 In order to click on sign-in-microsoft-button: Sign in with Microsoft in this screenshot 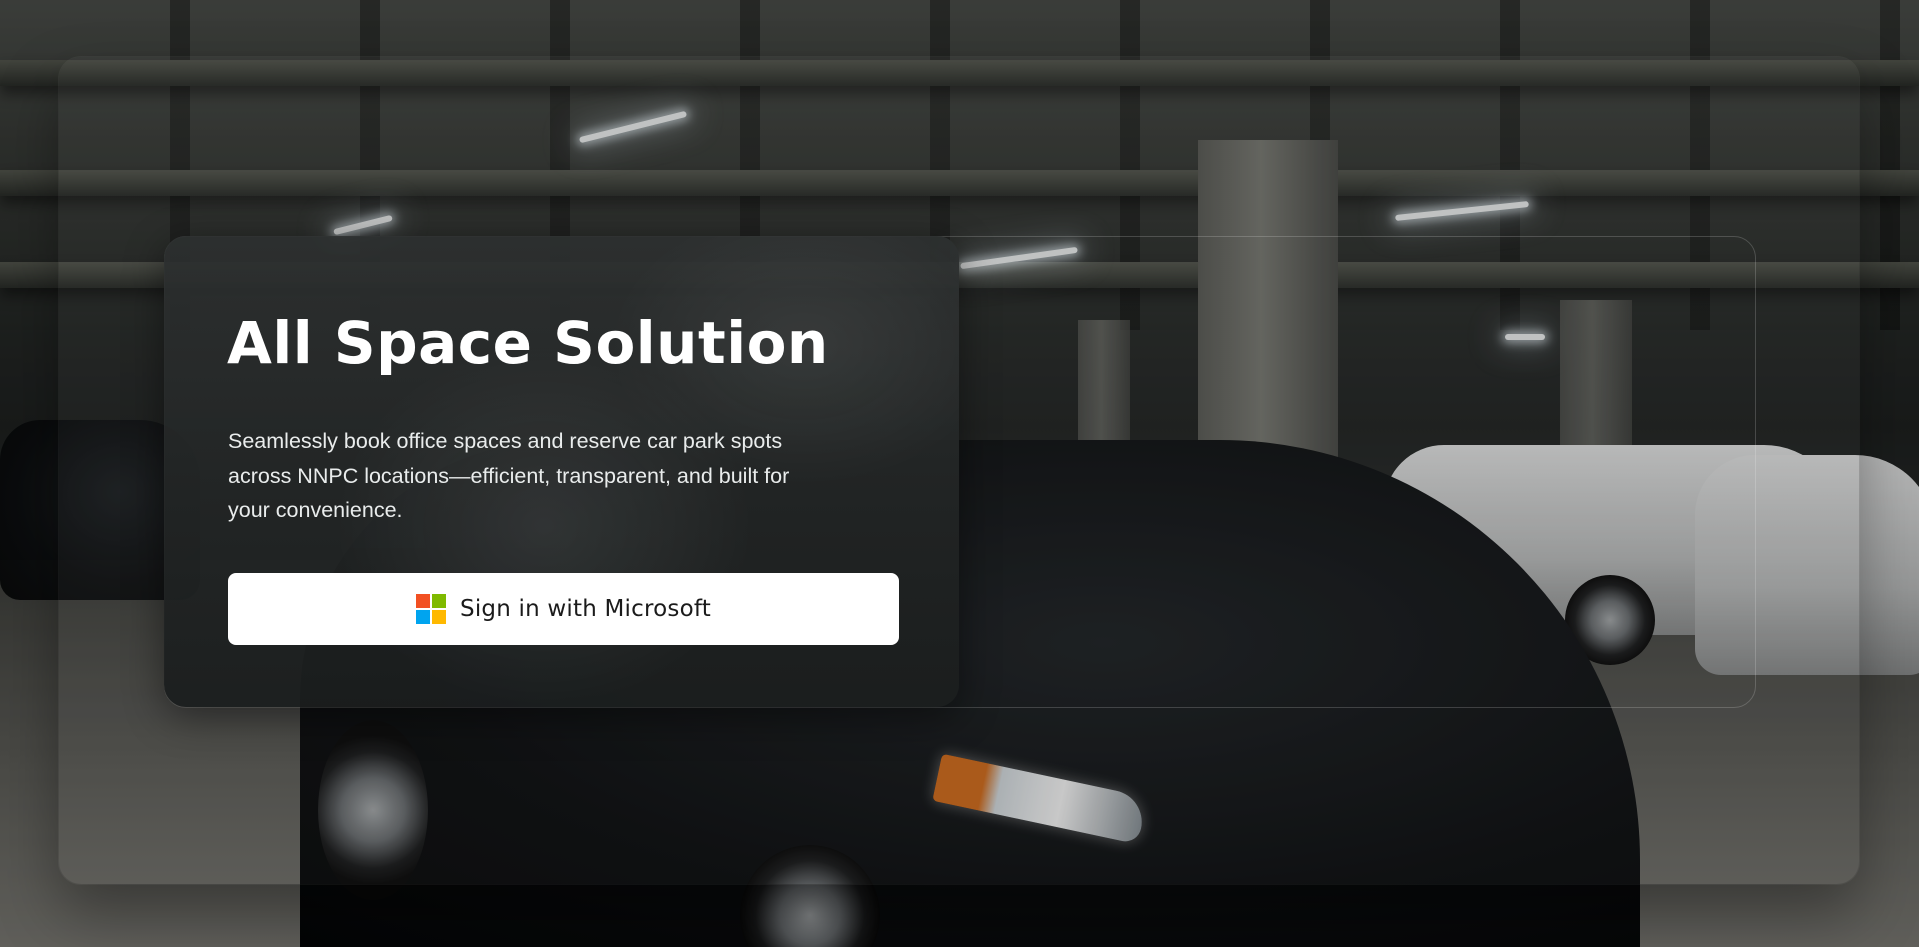, I will do `click(563, 609)`.